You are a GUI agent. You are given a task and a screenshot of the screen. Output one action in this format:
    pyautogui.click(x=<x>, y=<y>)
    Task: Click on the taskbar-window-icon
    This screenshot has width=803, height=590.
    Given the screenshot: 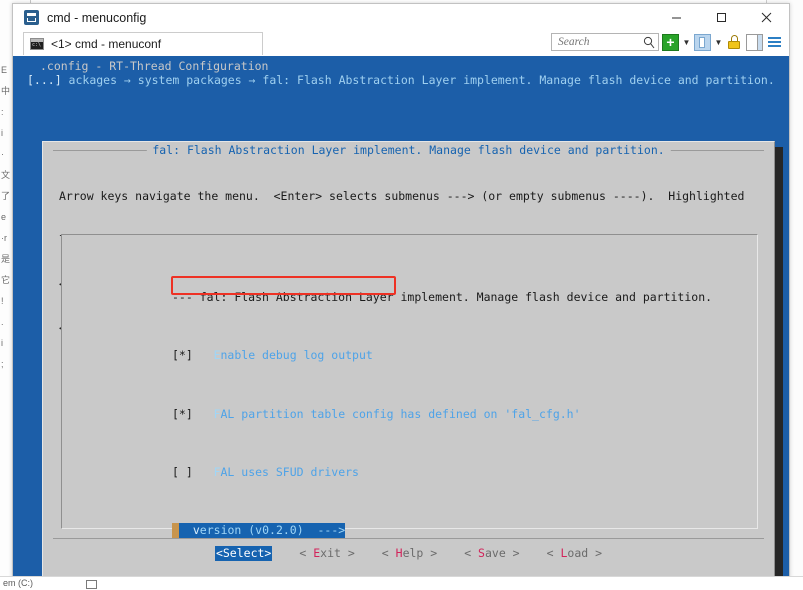 What is the action you would take?
    pyautogui.click(x=91, y=584)
    